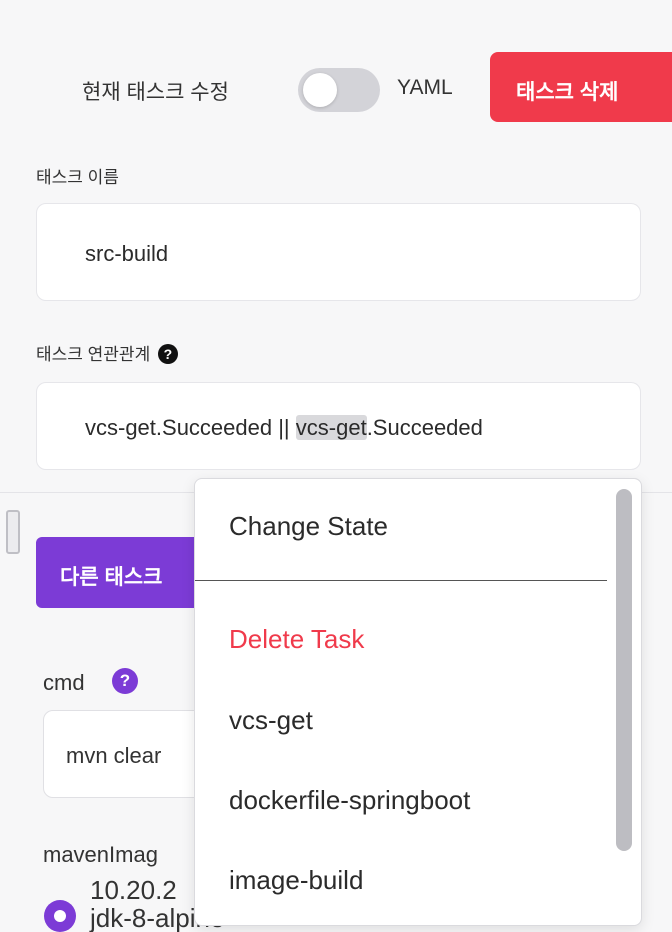 This screenshot has height=932, width=672. What do you see at coordinates (13, 532) in the screenshot?
I see `resize-handle-icon` at bounding box center [13, 532].